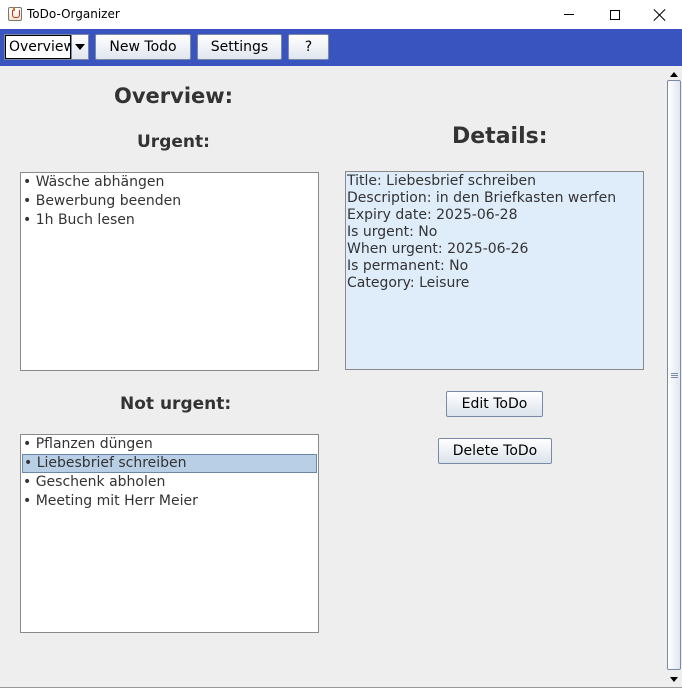 The height and width of the screenshot is (691, 682). I want to click on close-button, so click(659, 14).